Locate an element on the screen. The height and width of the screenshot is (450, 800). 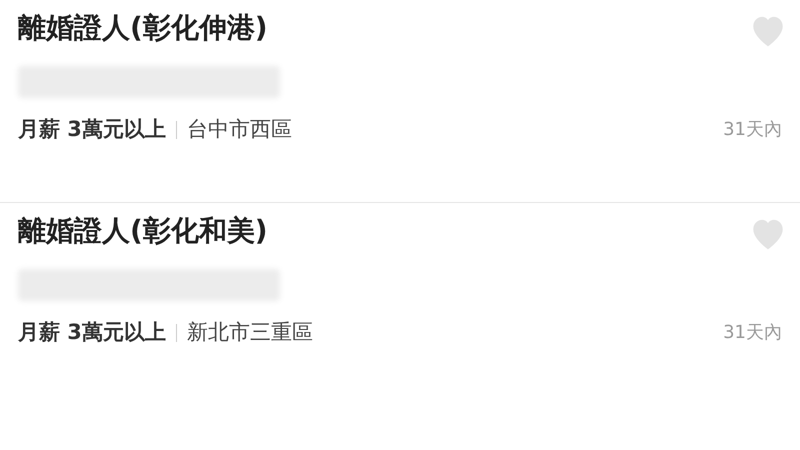
location-text: 台中市西區 is located at coordinates (239, 129).